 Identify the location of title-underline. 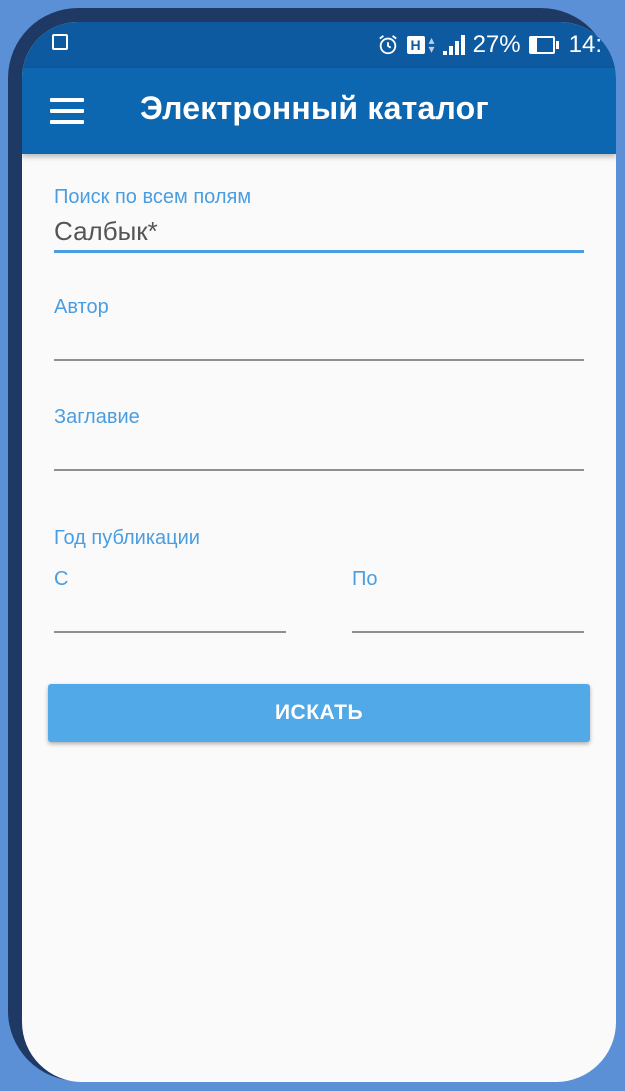
(319, 470).